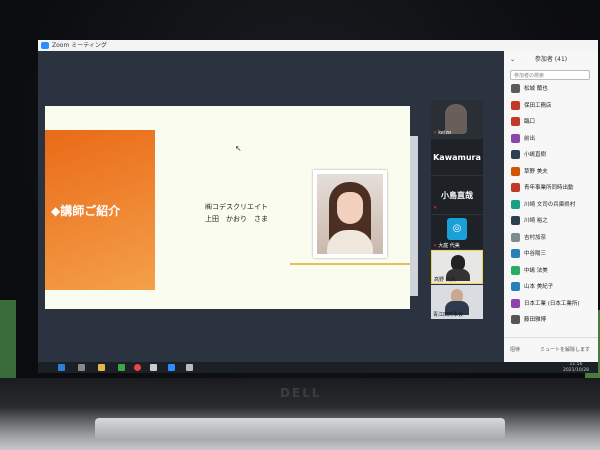 This screenshot has height=450, width=600. Describe the element at coordinates (457, 267) in the screenshot. I see `video-tile-active-speaker: 高野 代美` at that location.